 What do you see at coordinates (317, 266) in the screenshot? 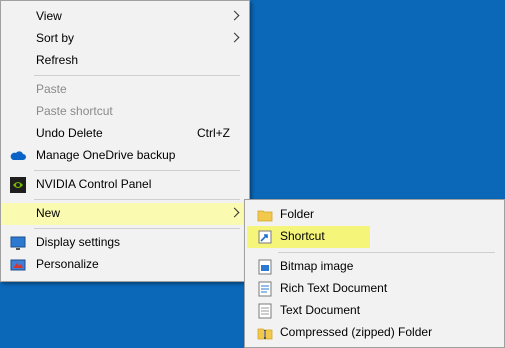
I see `menu-item-label: Bitmap image` at bounding box center [317, 266].